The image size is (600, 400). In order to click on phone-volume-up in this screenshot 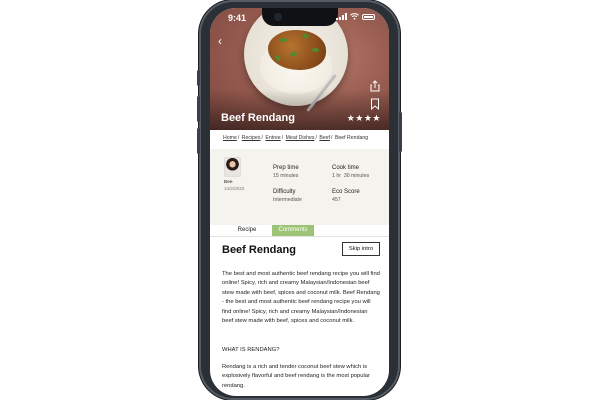, I will do `click(198, 109)`.